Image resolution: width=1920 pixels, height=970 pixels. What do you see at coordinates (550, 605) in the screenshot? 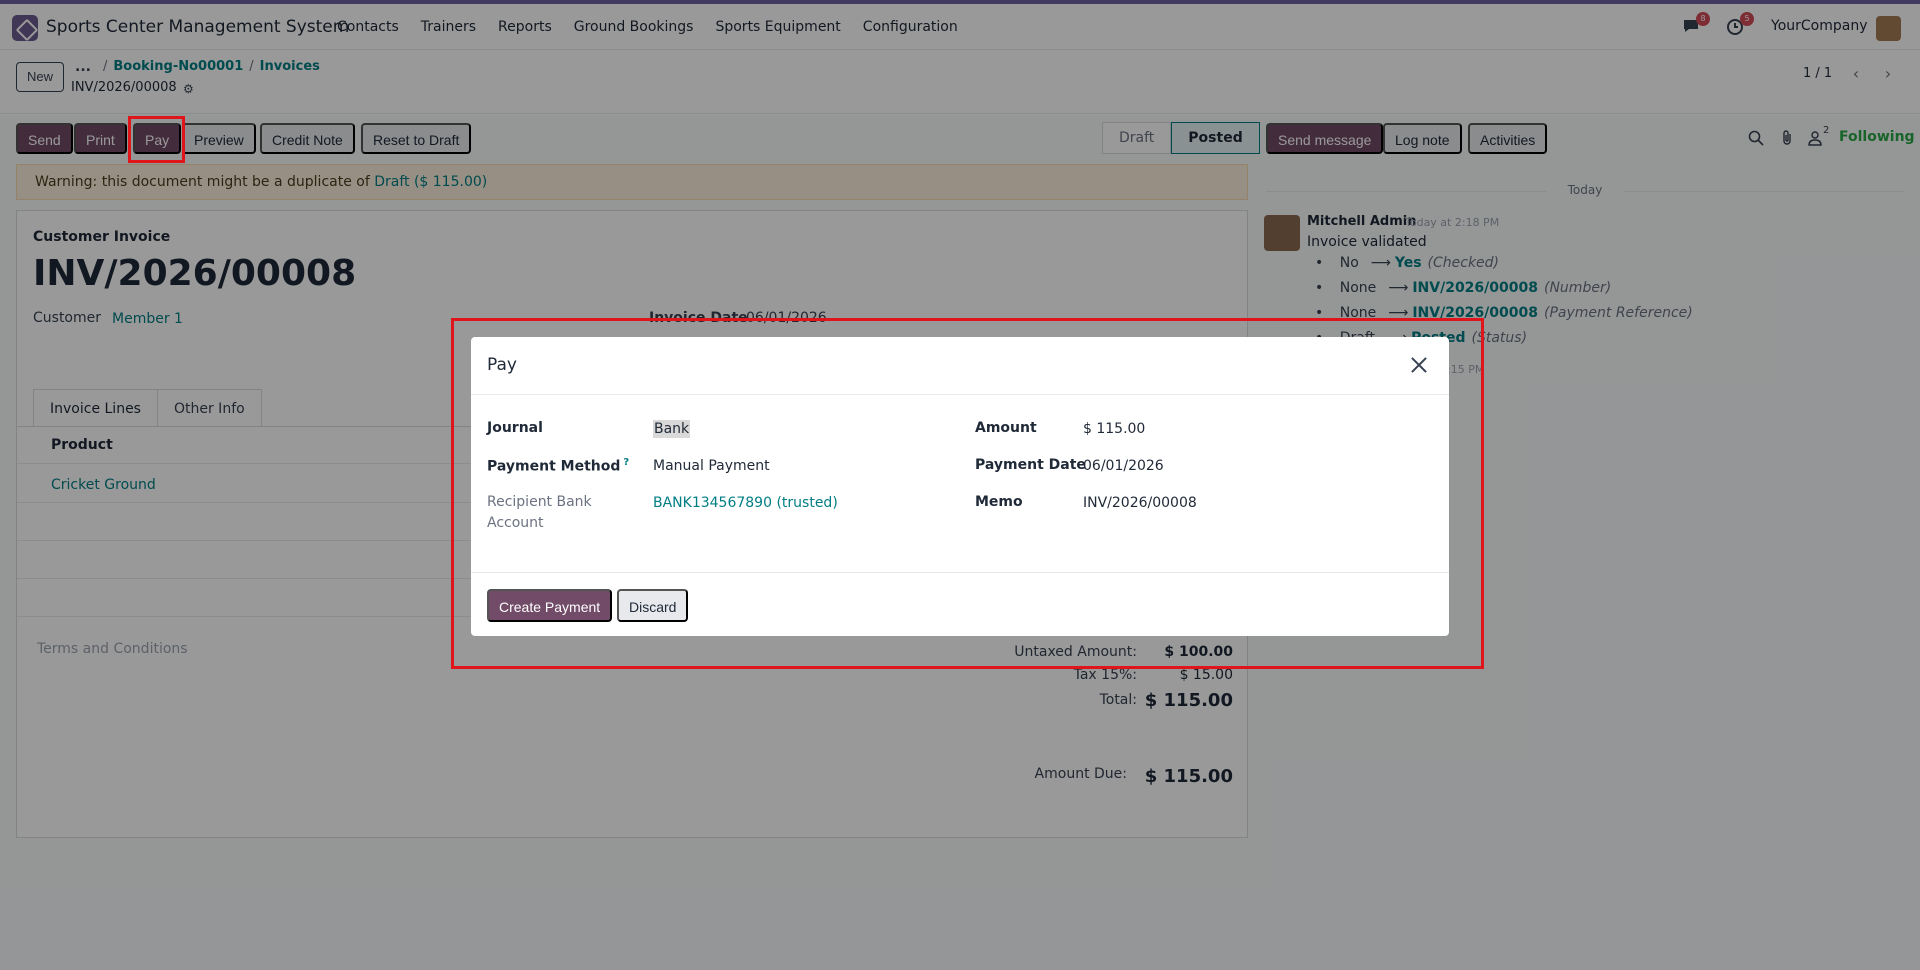
I see `create-payment-button: Create Payment` at bounding box center [550, 605].